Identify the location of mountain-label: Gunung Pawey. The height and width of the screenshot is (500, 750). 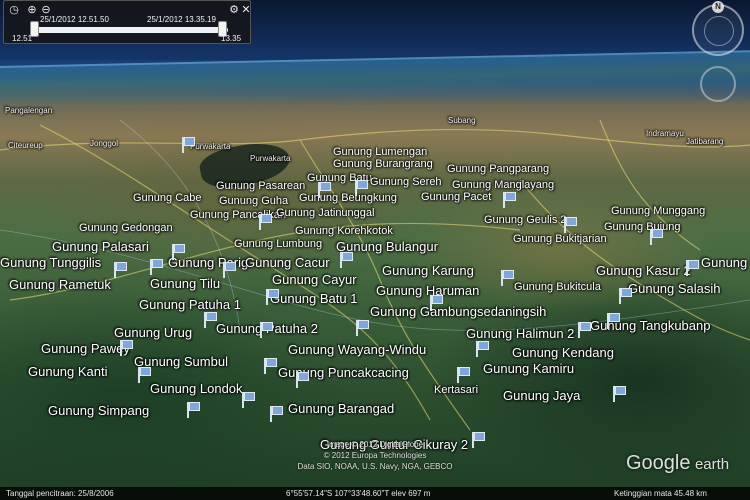
(85, 348).